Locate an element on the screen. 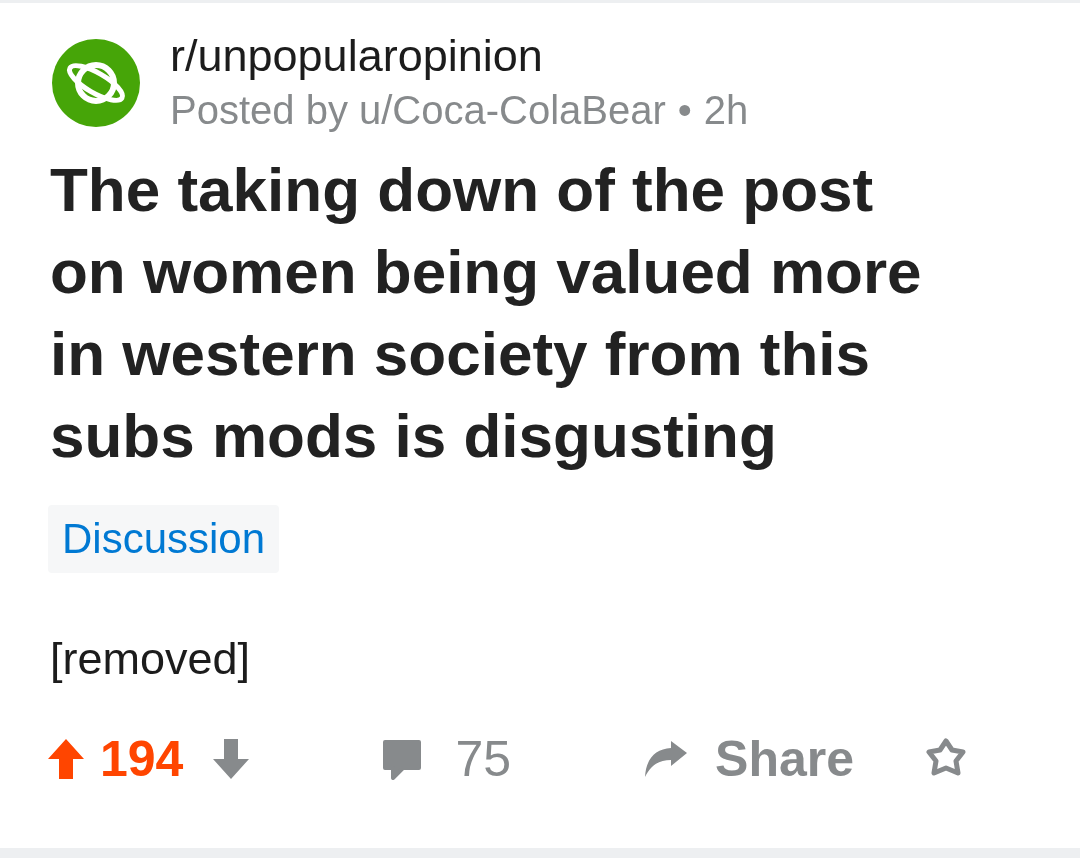 This screenshot has width=1080, height=858. upvote-icon is located at coordinates (66, 759).